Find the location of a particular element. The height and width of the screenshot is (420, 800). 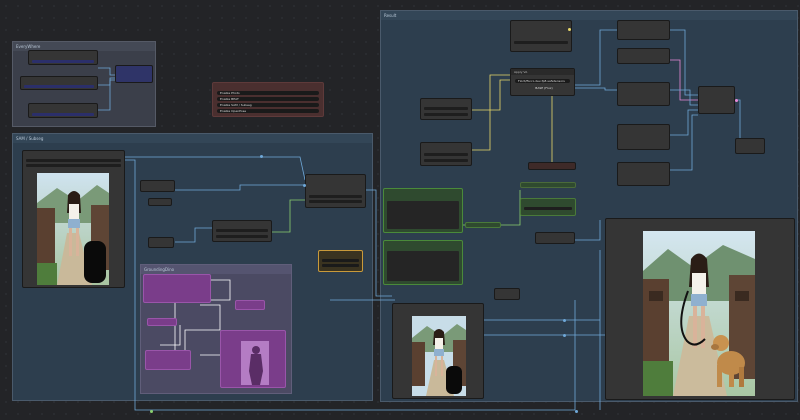

node-result-r4 is located at coordinates (643, 137).